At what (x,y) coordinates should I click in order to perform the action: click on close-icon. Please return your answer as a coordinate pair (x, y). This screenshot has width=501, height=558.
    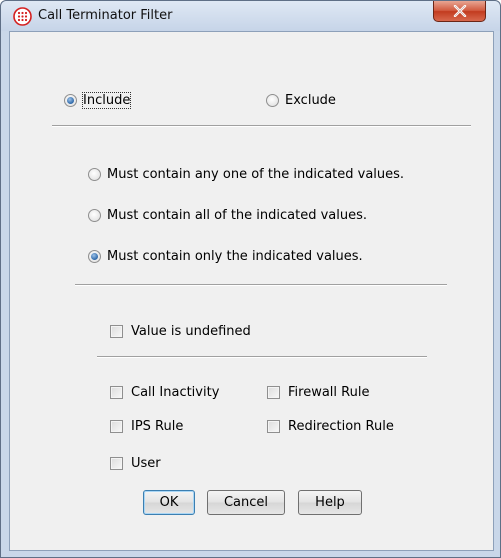
    Looking at the image, I should click on (459, 11).